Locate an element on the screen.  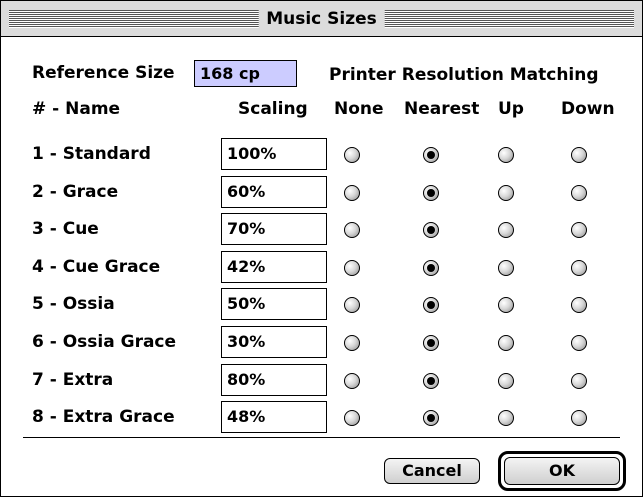
ok-button: OK is located at coordinates (562, 471).